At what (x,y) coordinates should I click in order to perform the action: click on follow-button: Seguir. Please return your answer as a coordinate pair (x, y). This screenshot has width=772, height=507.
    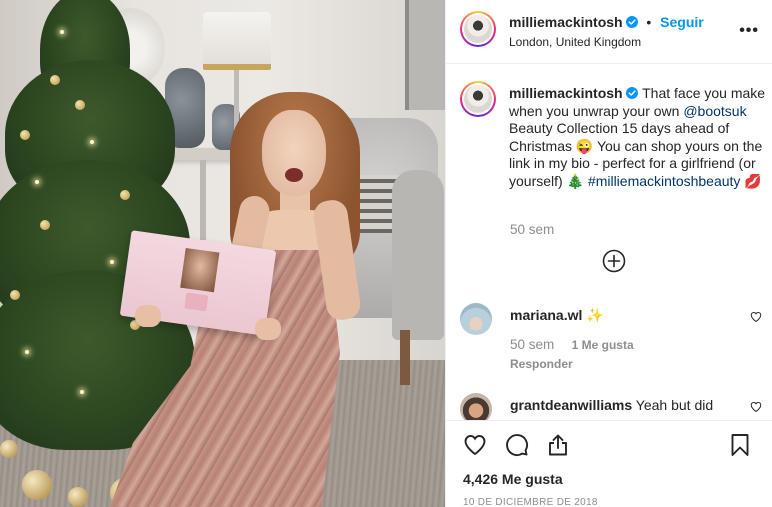
    Looking at the image, I should click on (682, 22).